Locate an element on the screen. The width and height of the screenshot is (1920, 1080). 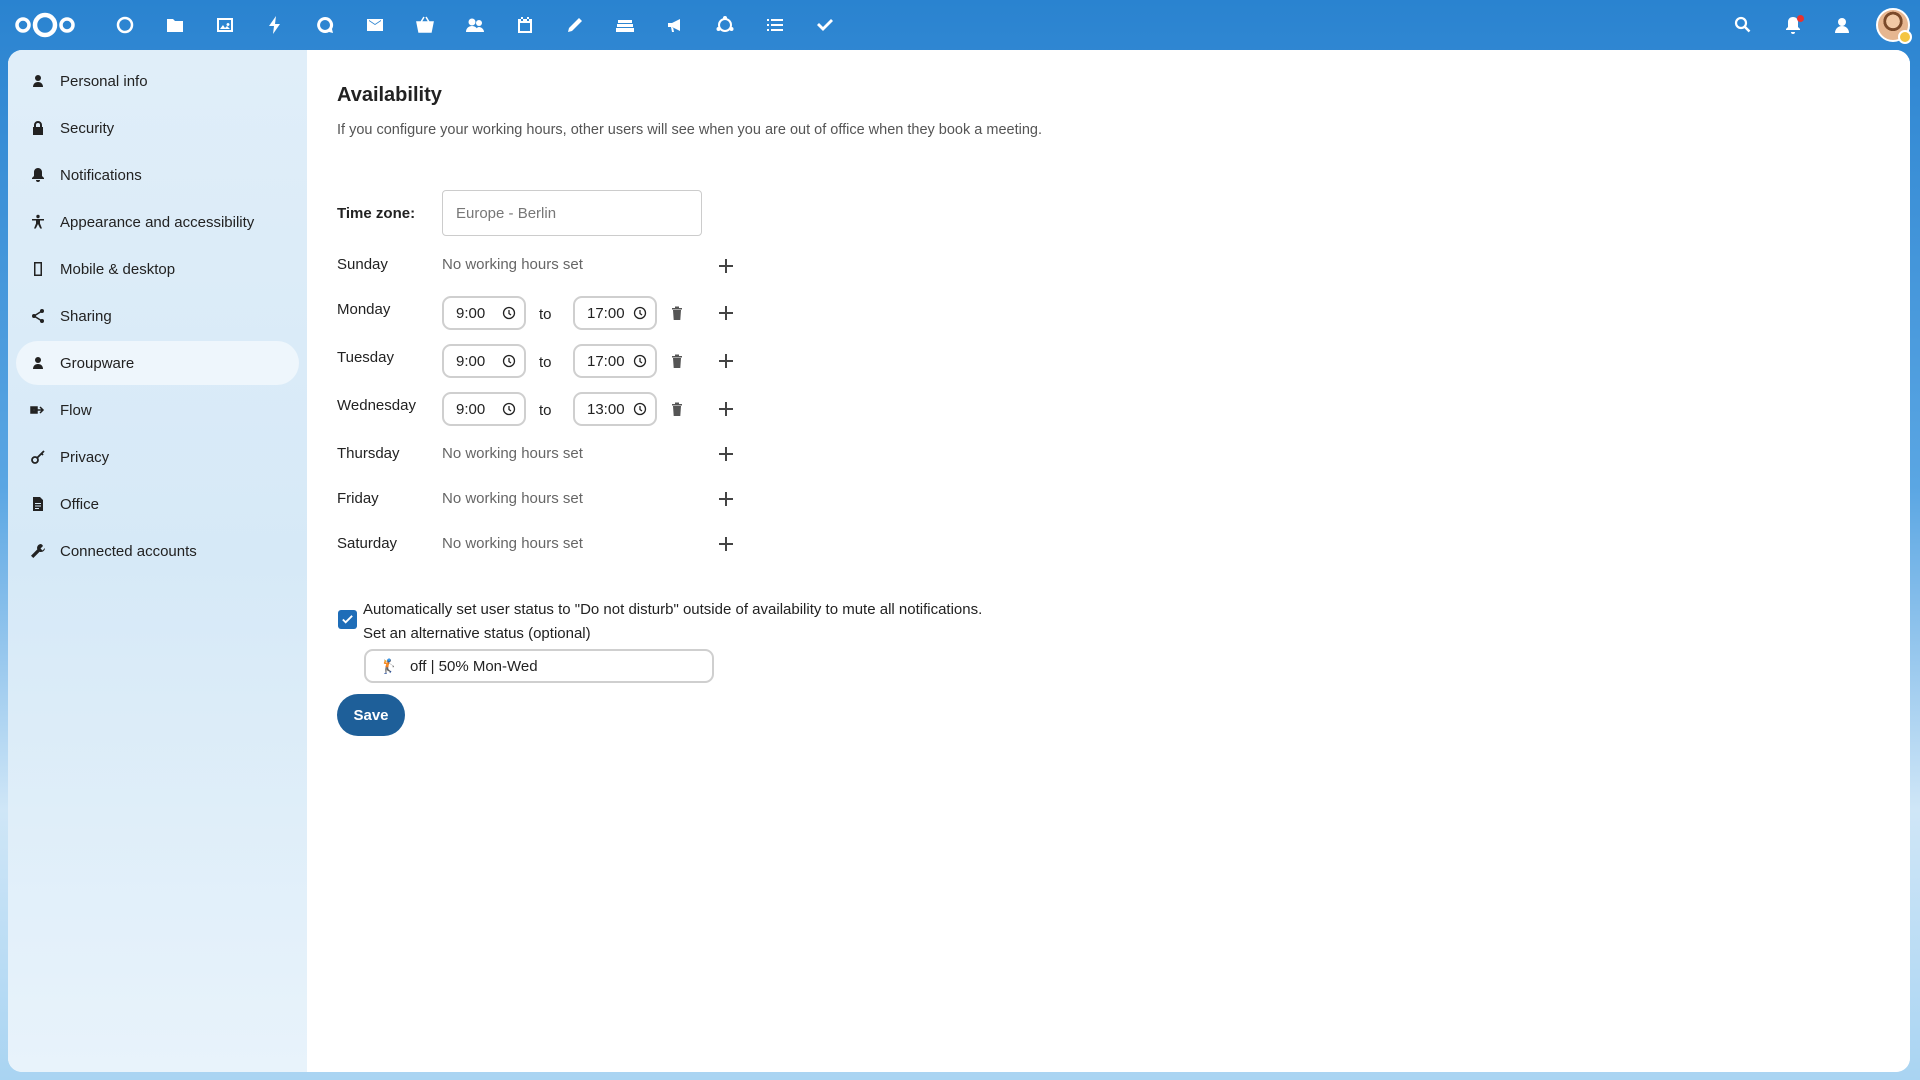
alt-status-input: 🏌 off | 50% Mon-Wed is located at coordinates (539, 666).